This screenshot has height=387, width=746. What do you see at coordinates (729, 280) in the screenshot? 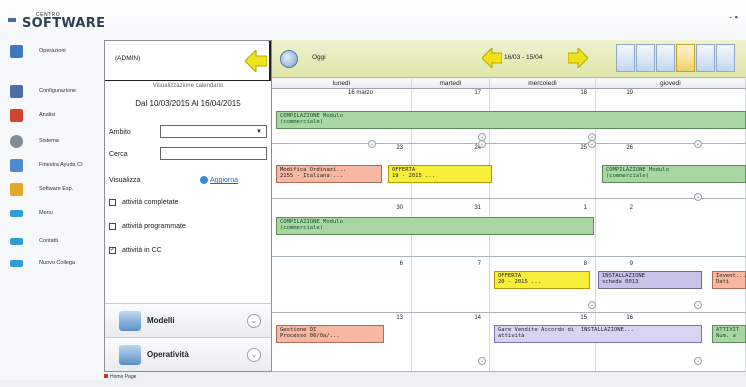
I see `calendar-event: Invent... Dati` at bounding box center [729, 280].